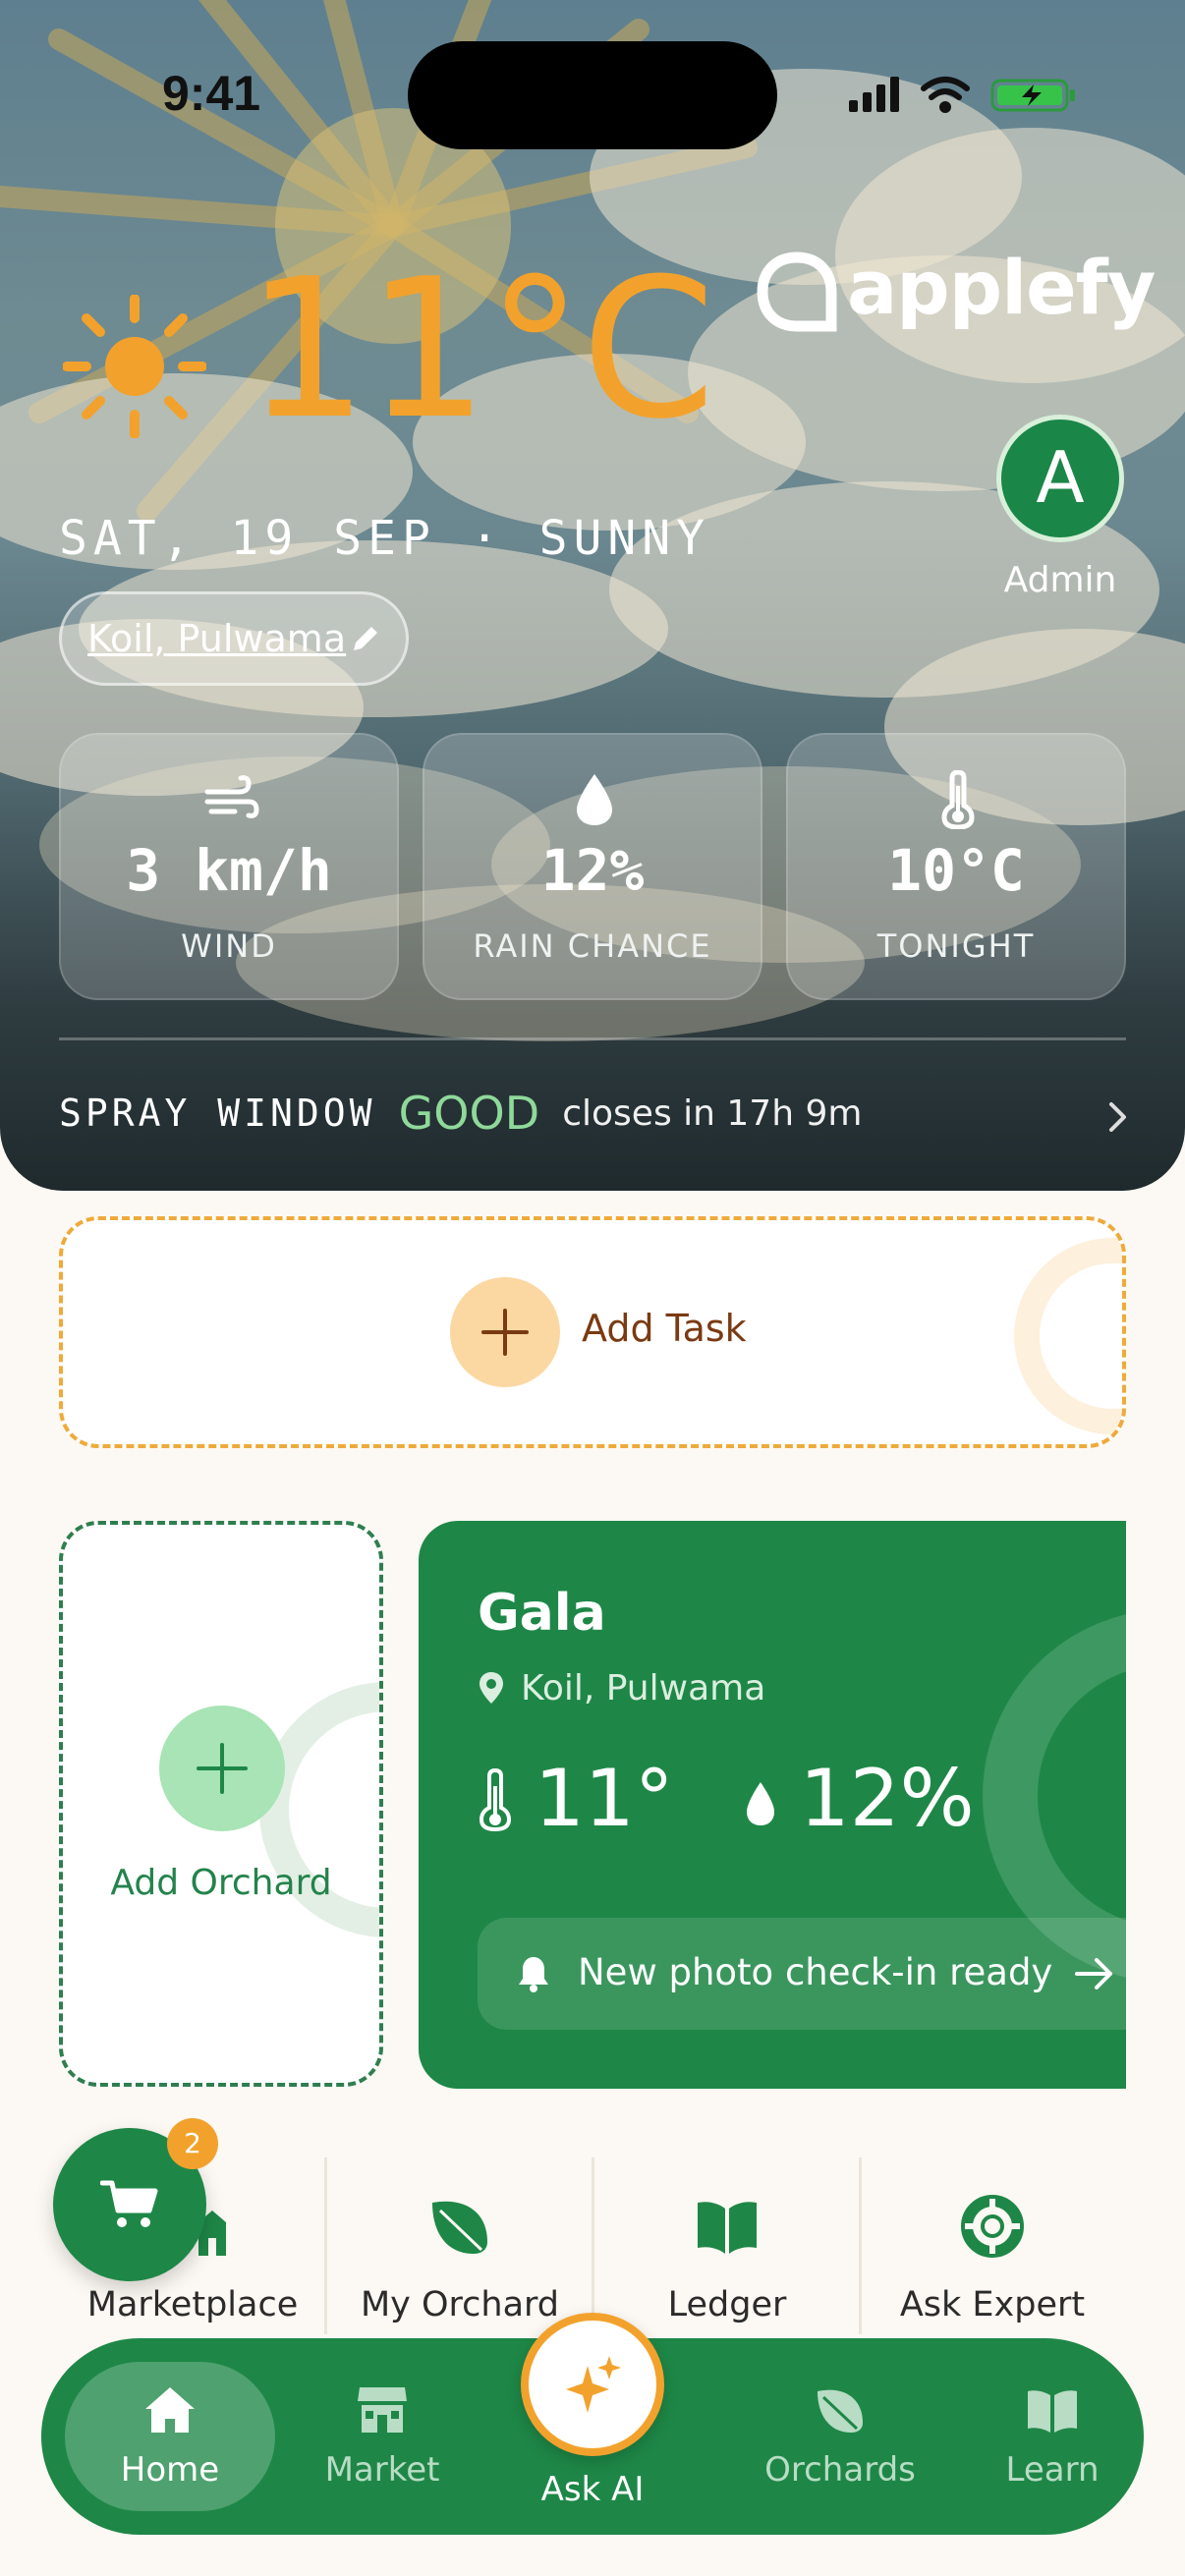  Describe the element at coordinates (170, 2410) in the screenshot. I see `home-icon` at that location.